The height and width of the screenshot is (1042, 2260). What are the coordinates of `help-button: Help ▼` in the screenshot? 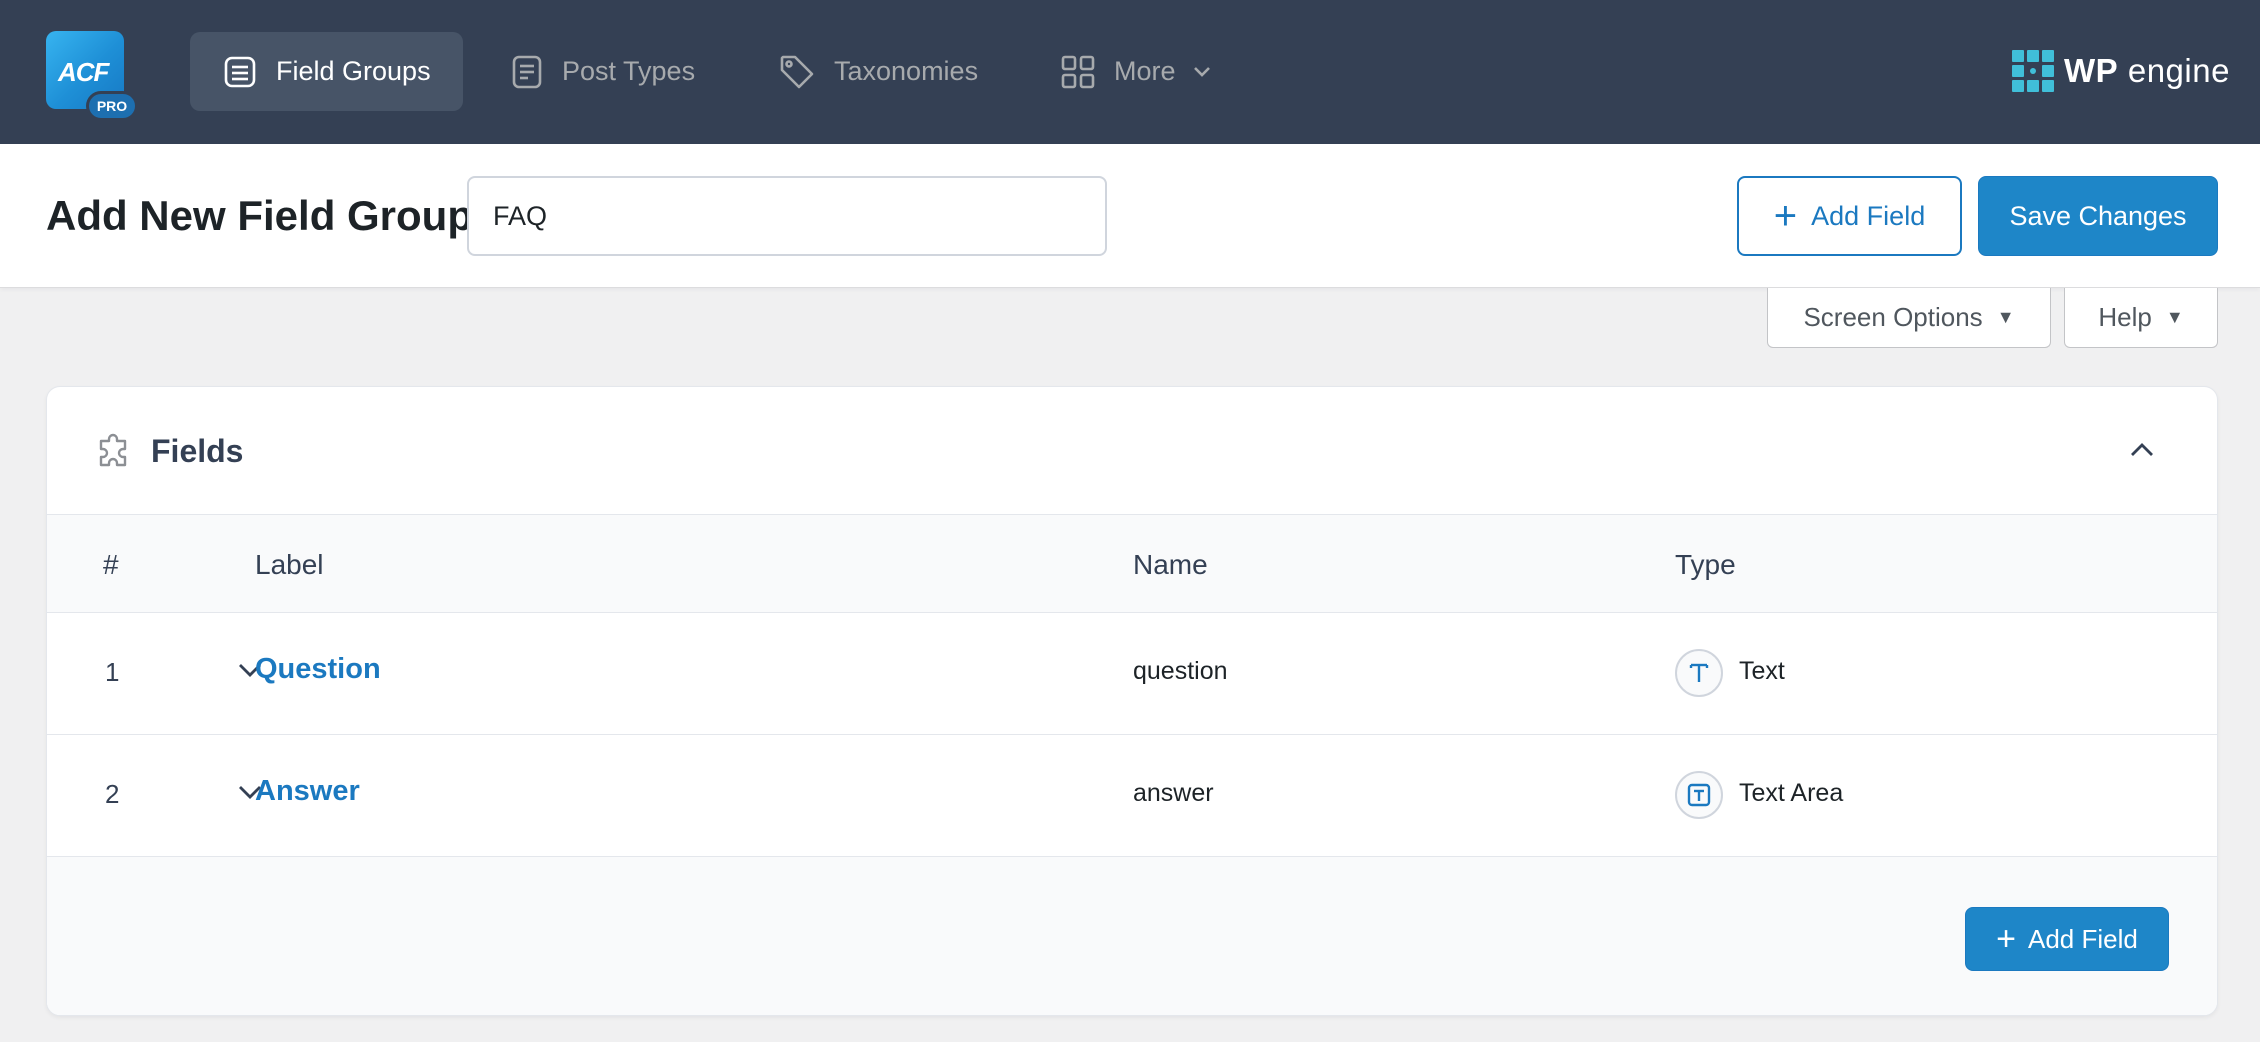 It's located at (2141, 318).